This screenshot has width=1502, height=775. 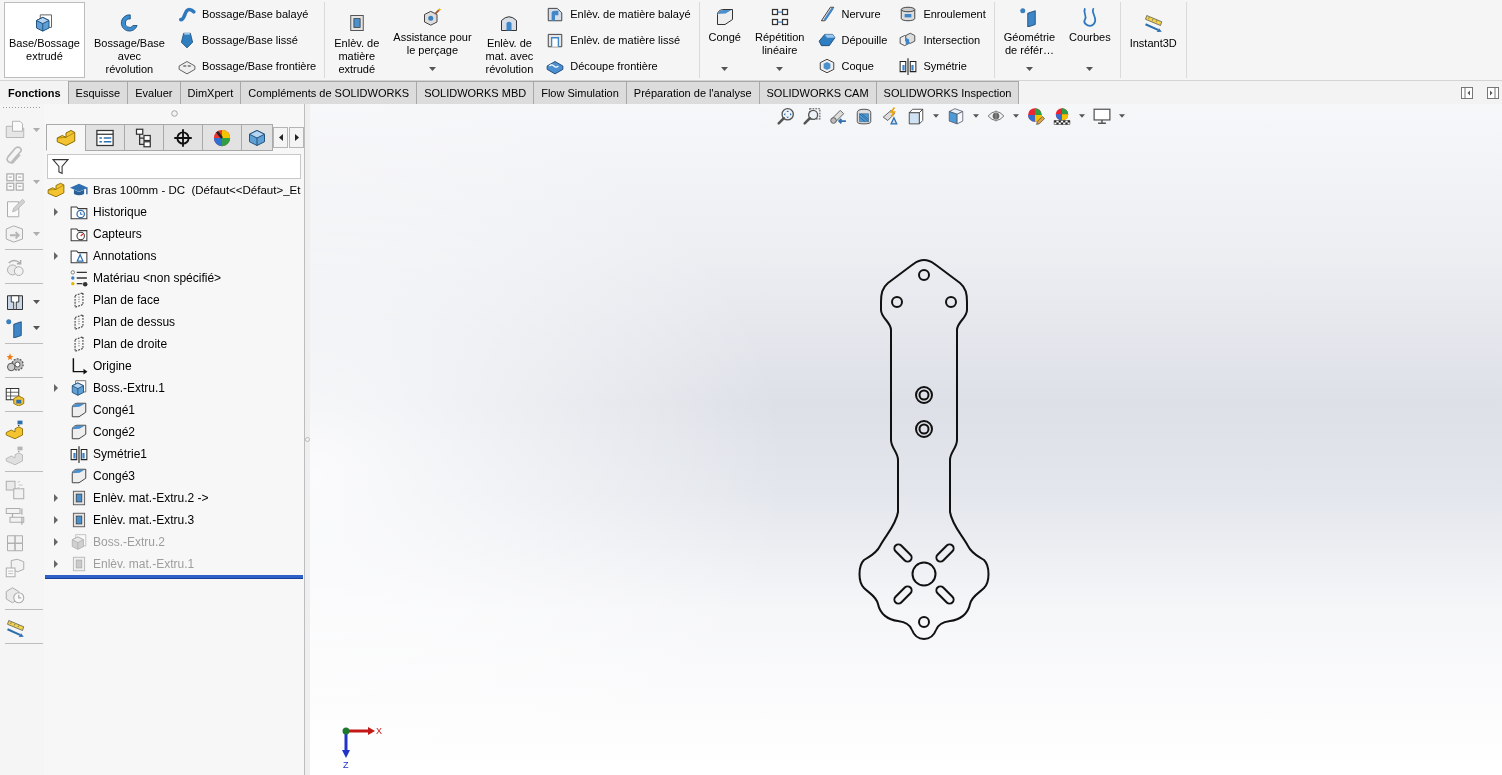 What do you see at coordinates (509, 23) in the screenshot?
I see `arched-block-icon` at bounding box center [509, 23].